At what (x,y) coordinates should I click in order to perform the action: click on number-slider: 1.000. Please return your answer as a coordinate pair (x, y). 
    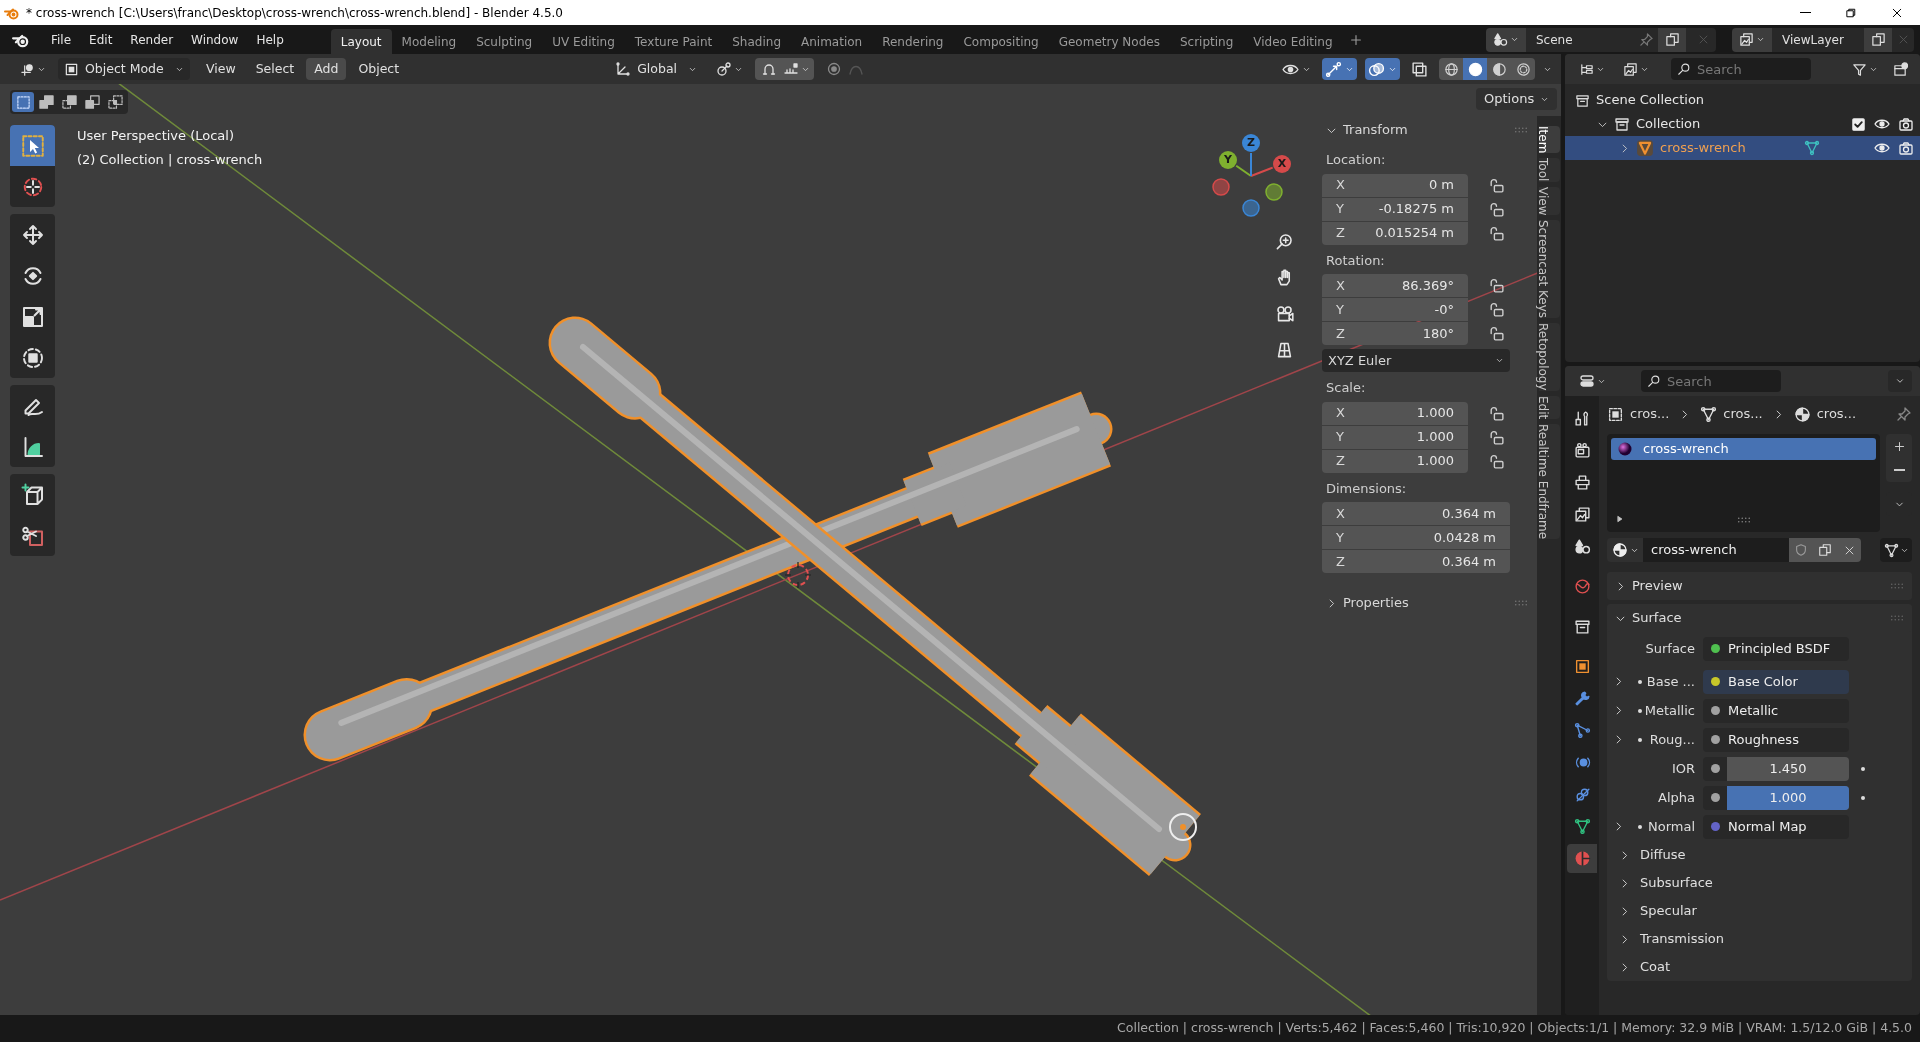
    Looking at the image, I should click on (1788, 797).